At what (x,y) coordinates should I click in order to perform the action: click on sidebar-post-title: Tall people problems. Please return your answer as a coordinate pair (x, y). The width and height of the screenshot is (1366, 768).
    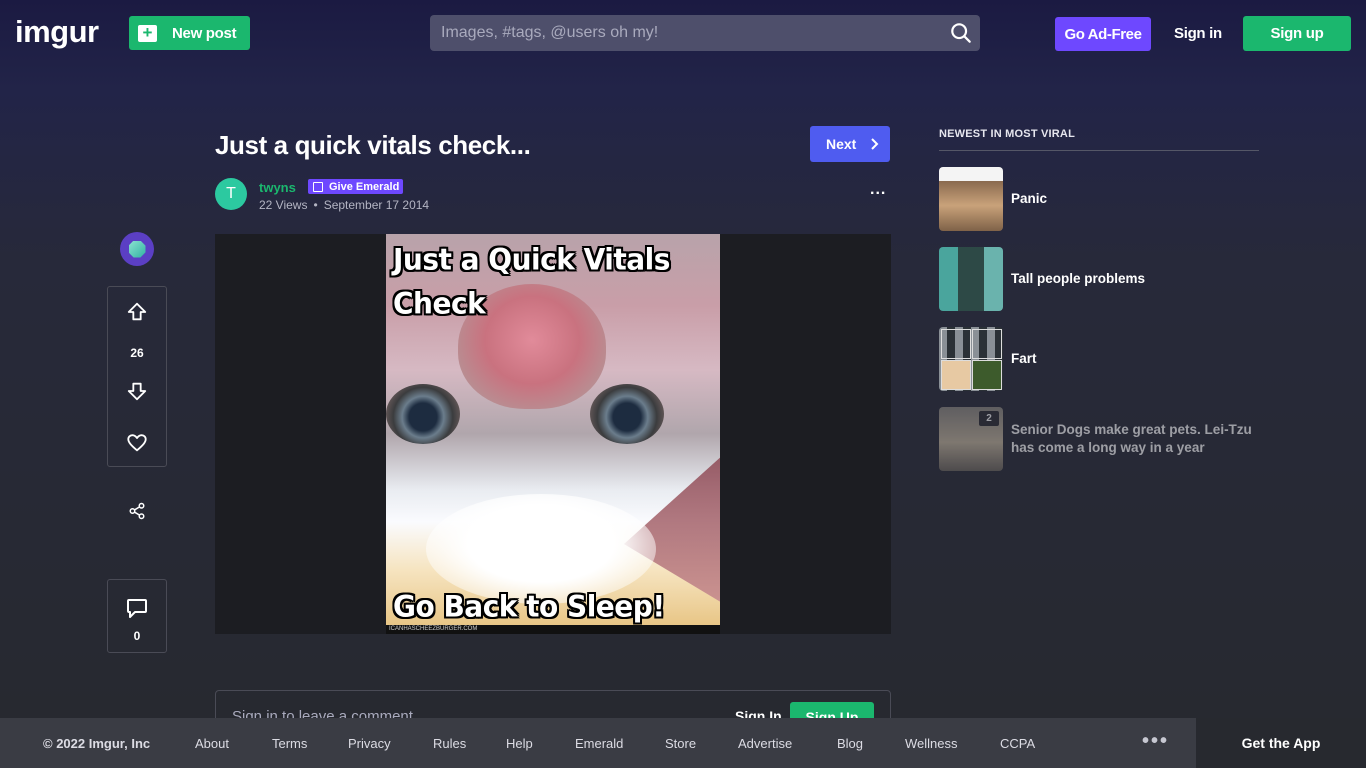
    Looking at the image, I should click on (1078, 278).